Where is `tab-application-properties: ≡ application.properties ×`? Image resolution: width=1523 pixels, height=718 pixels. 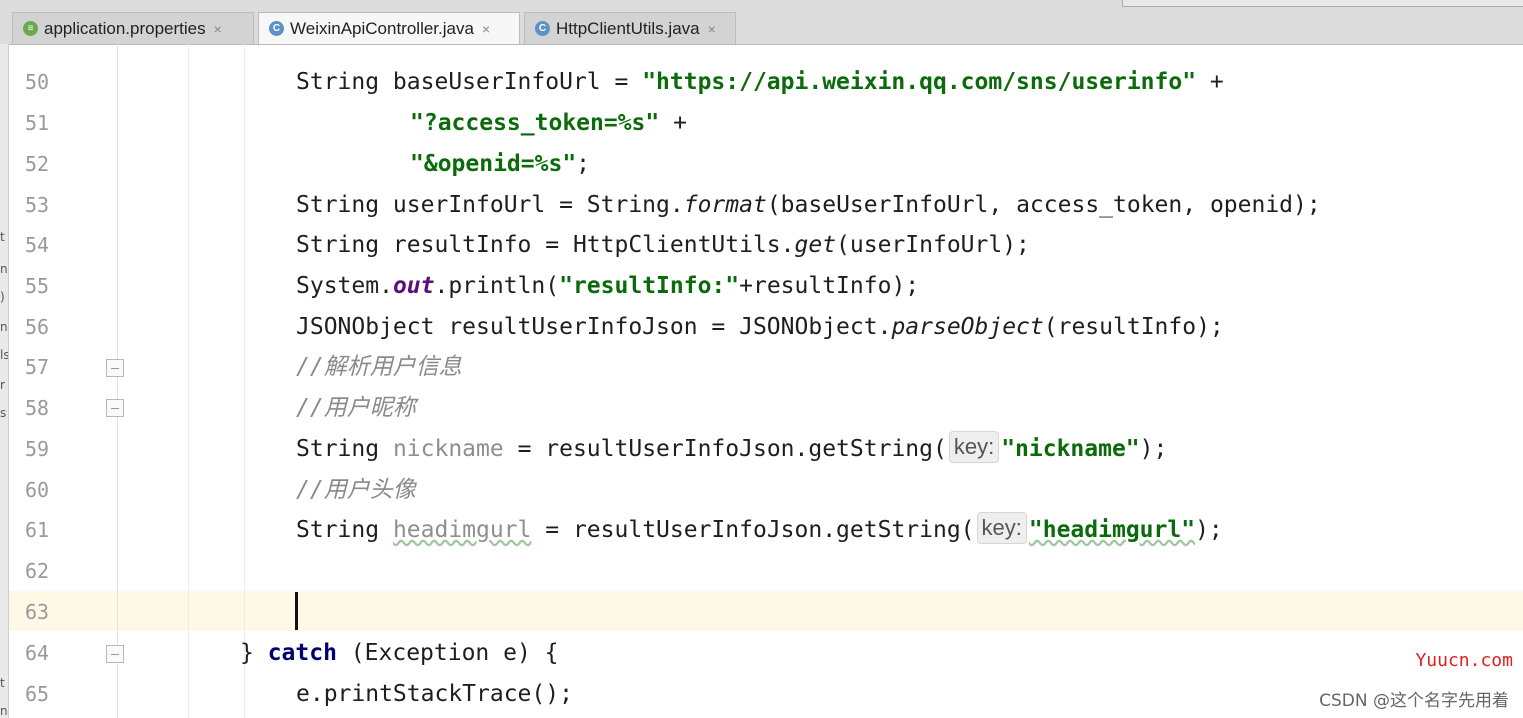 tab-application-properties: ≡ application.properties × is located at coordinates (133, 28).